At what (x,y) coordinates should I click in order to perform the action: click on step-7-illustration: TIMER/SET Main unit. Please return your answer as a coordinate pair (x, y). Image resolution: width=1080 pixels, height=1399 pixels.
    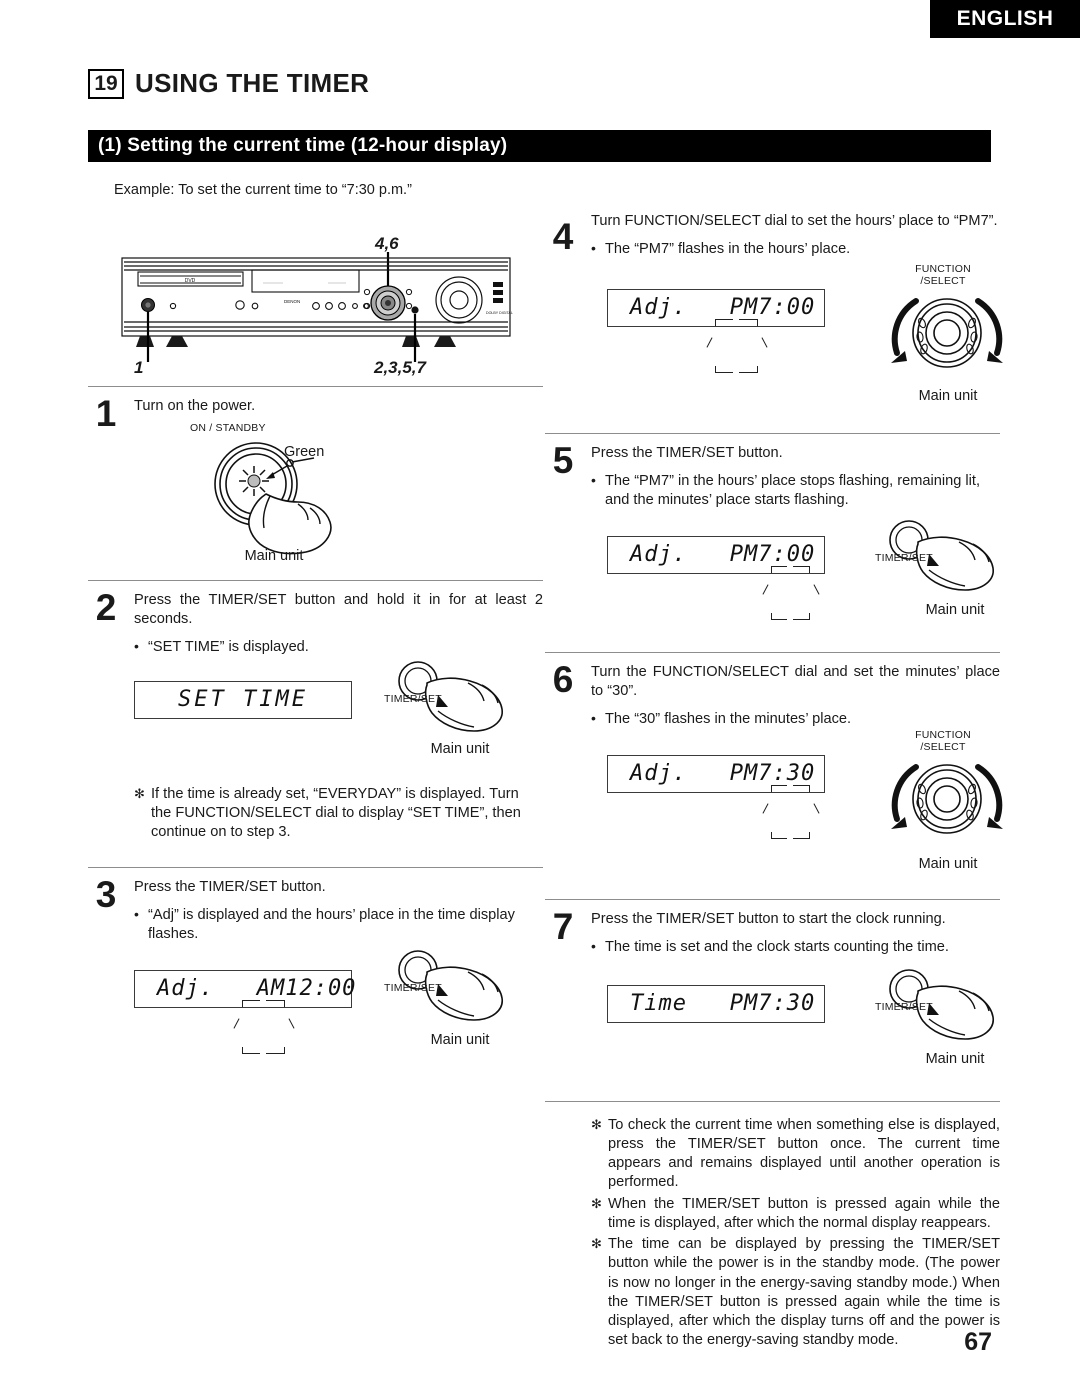
    Looking at the image, I should click on (958, 1017).